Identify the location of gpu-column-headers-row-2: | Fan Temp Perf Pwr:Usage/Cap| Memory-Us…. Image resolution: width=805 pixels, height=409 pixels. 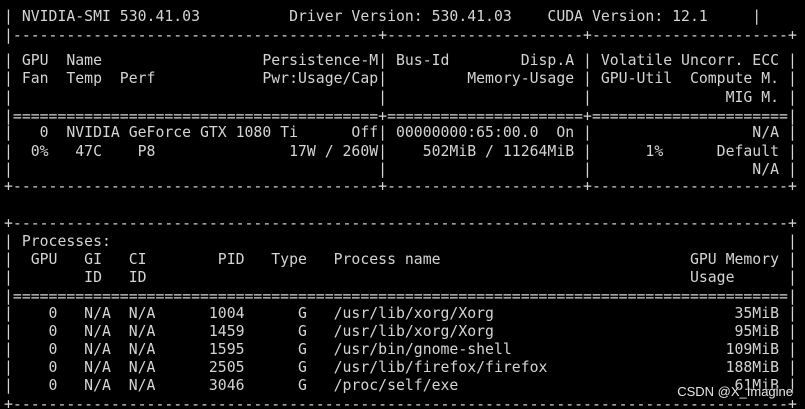
(400, 78).